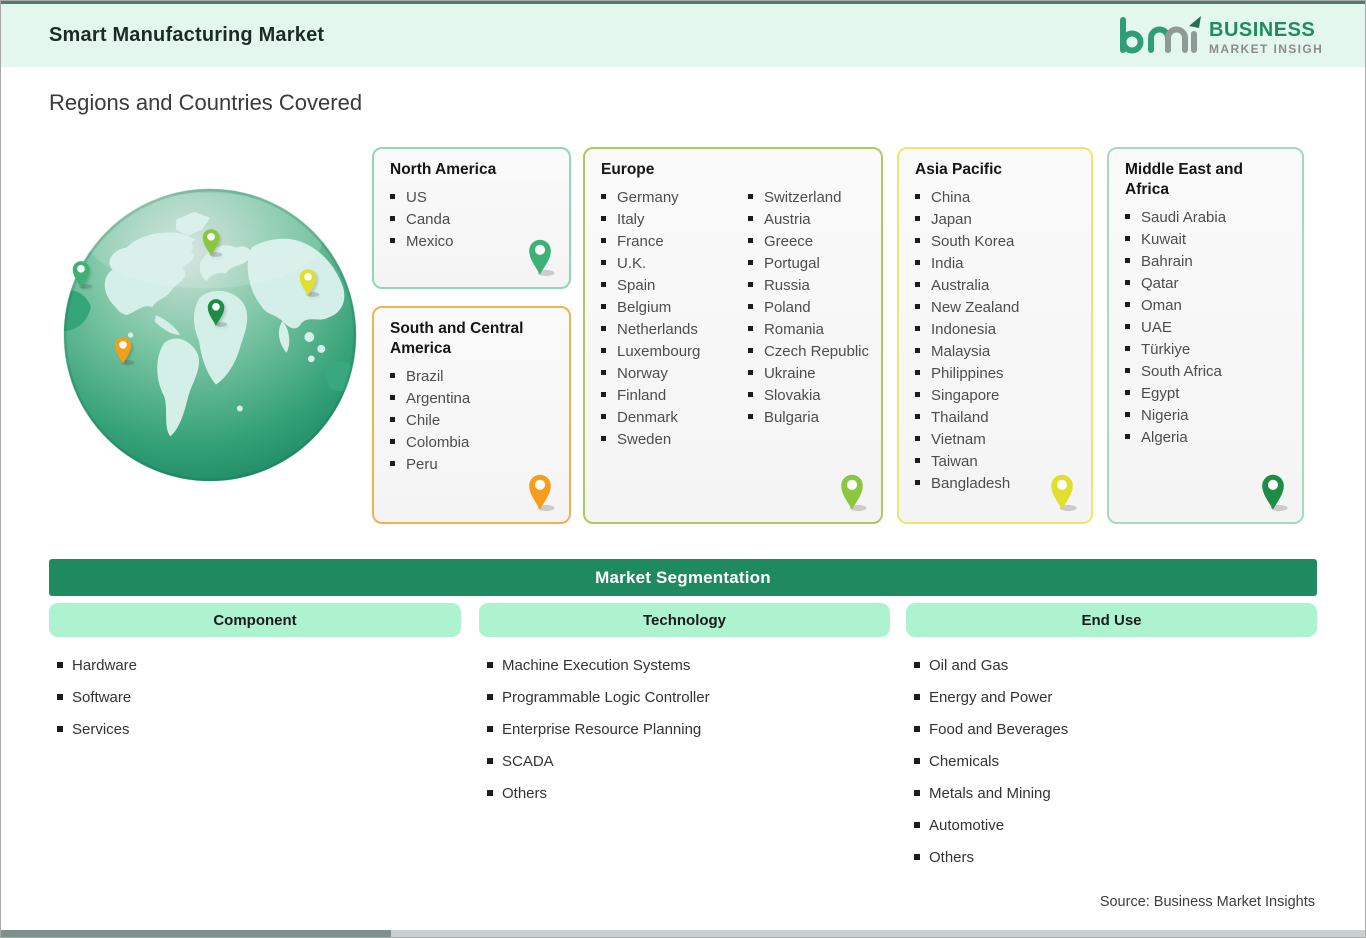 The height and width of the screenshot is (938, 1366). What do you see at coordinates (422, 220) in the screenshot?
I see `country-item: Canda` at bounding box center [422, 220].